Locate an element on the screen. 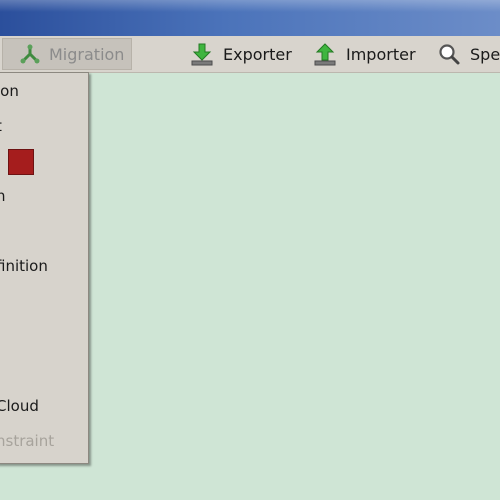 This screenshot has height=500, width=500. menu-item: finition is located at coordinates (25, 266).